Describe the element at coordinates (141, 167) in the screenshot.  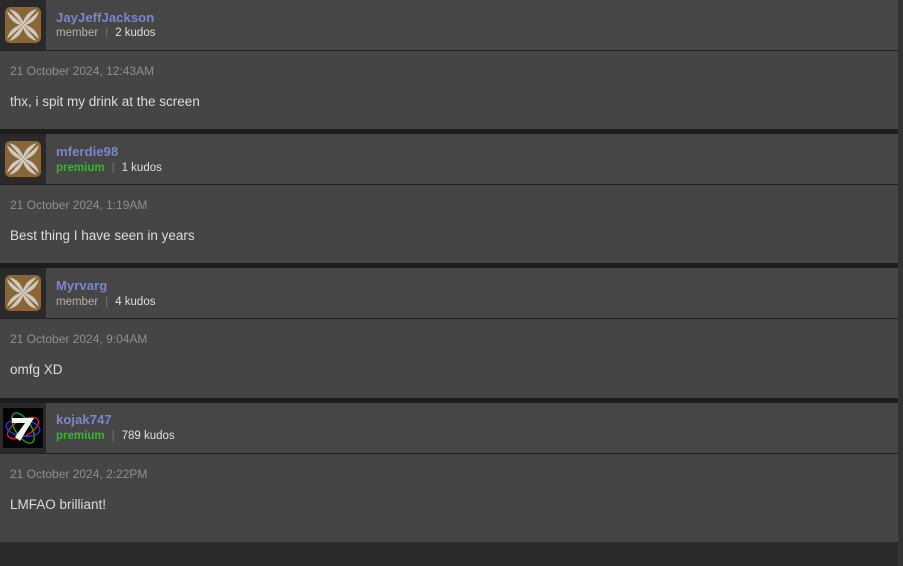
I see `kudos-count: 1 kudos` at that location.